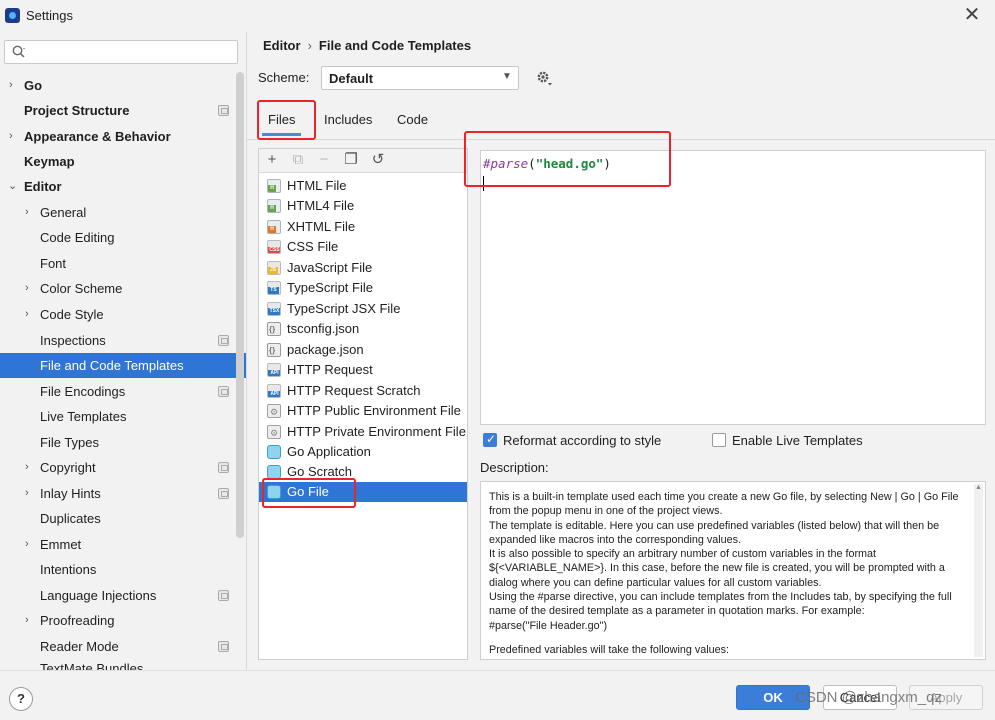  Describe the element at coordinates (240, 305) in the screenshot. I see `sidebar-scrollbar` at that location.